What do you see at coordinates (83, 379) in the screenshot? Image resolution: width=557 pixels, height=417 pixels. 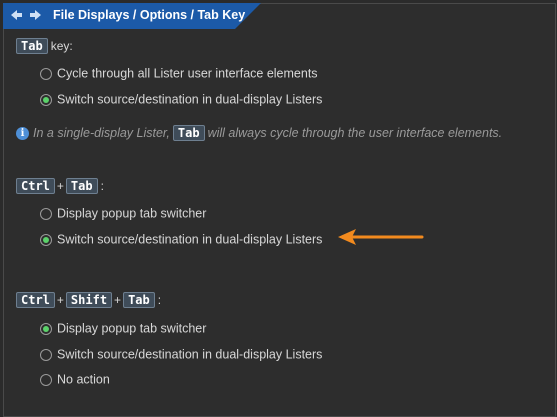 I see `option-label: No action` at bounding box center [83, 379].